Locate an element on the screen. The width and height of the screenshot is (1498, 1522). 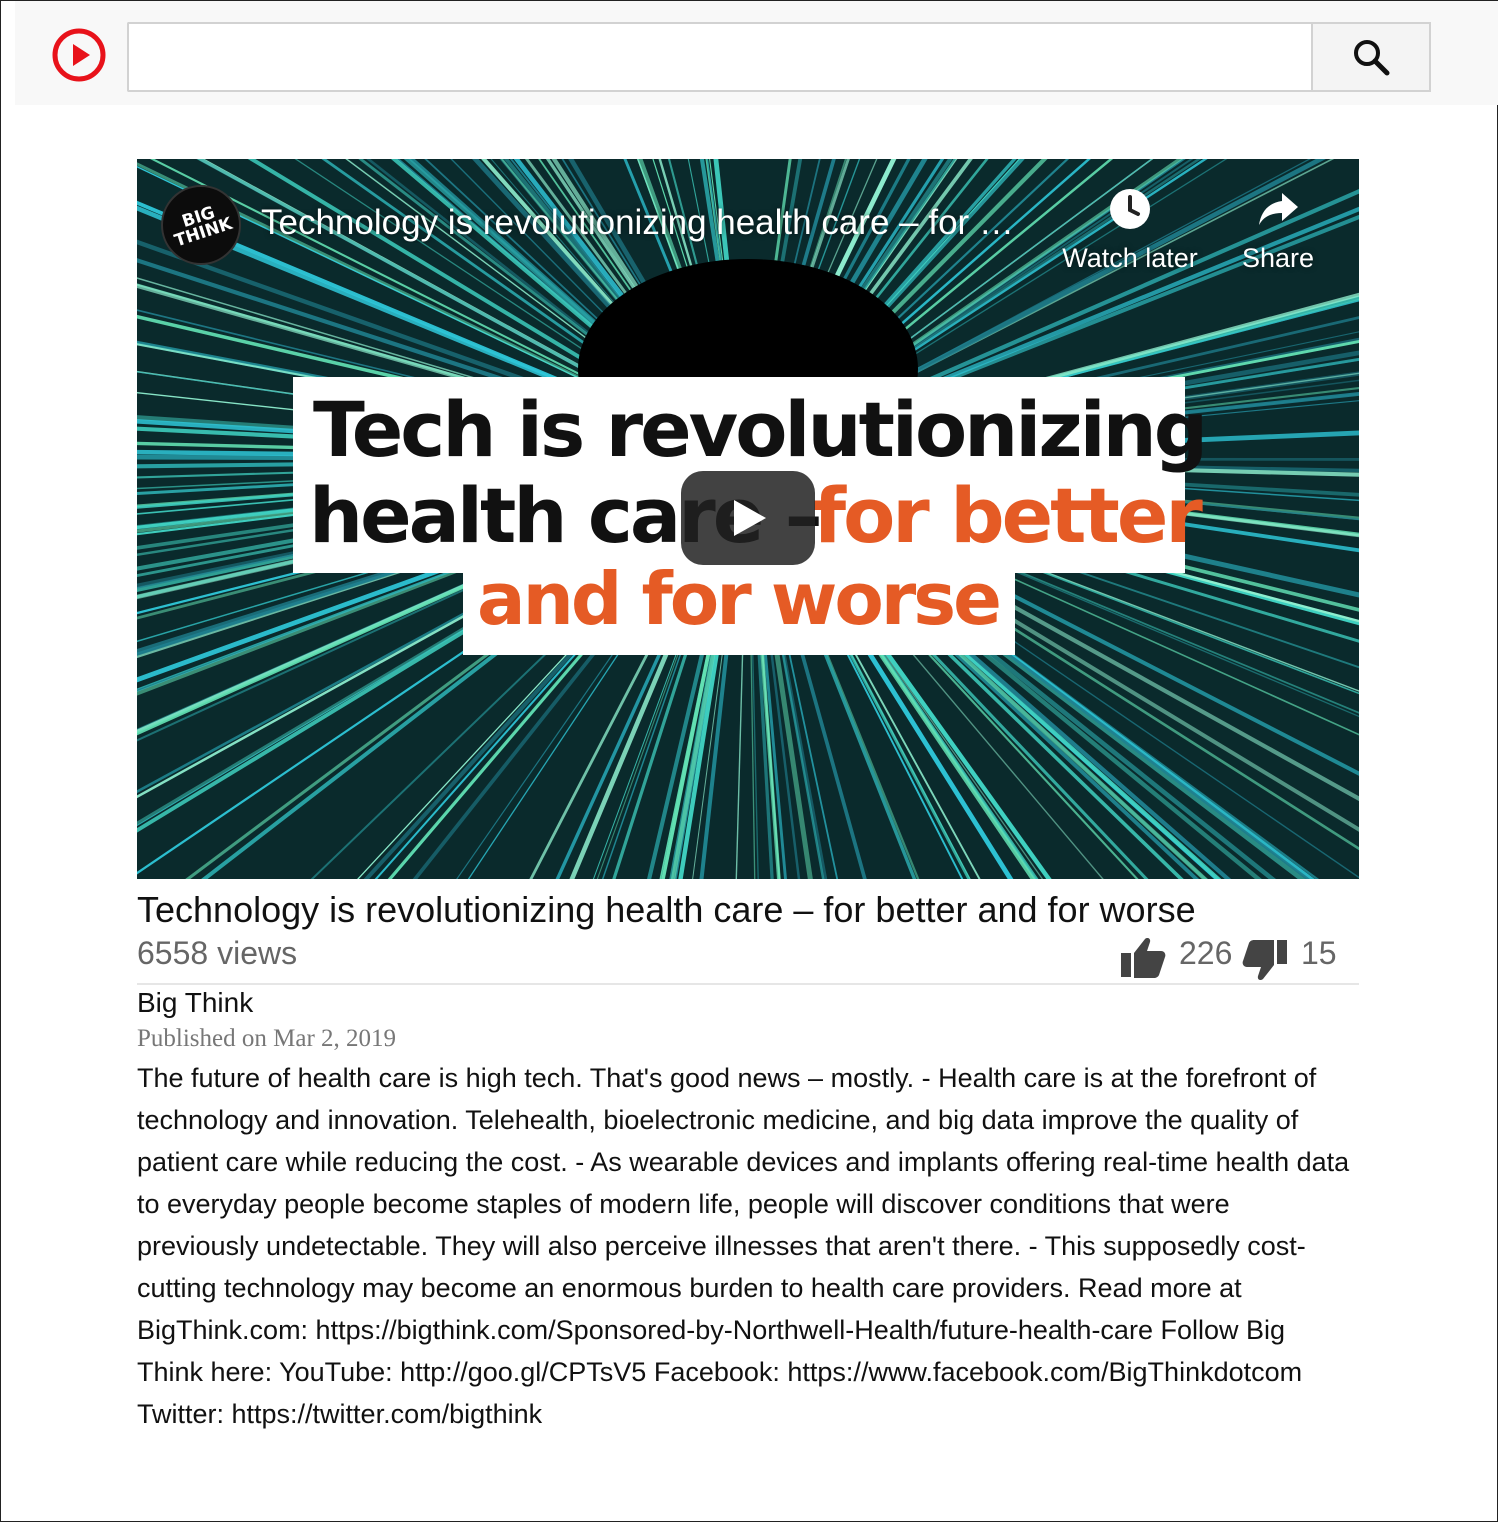
divider is located at coordinates (748, 984).